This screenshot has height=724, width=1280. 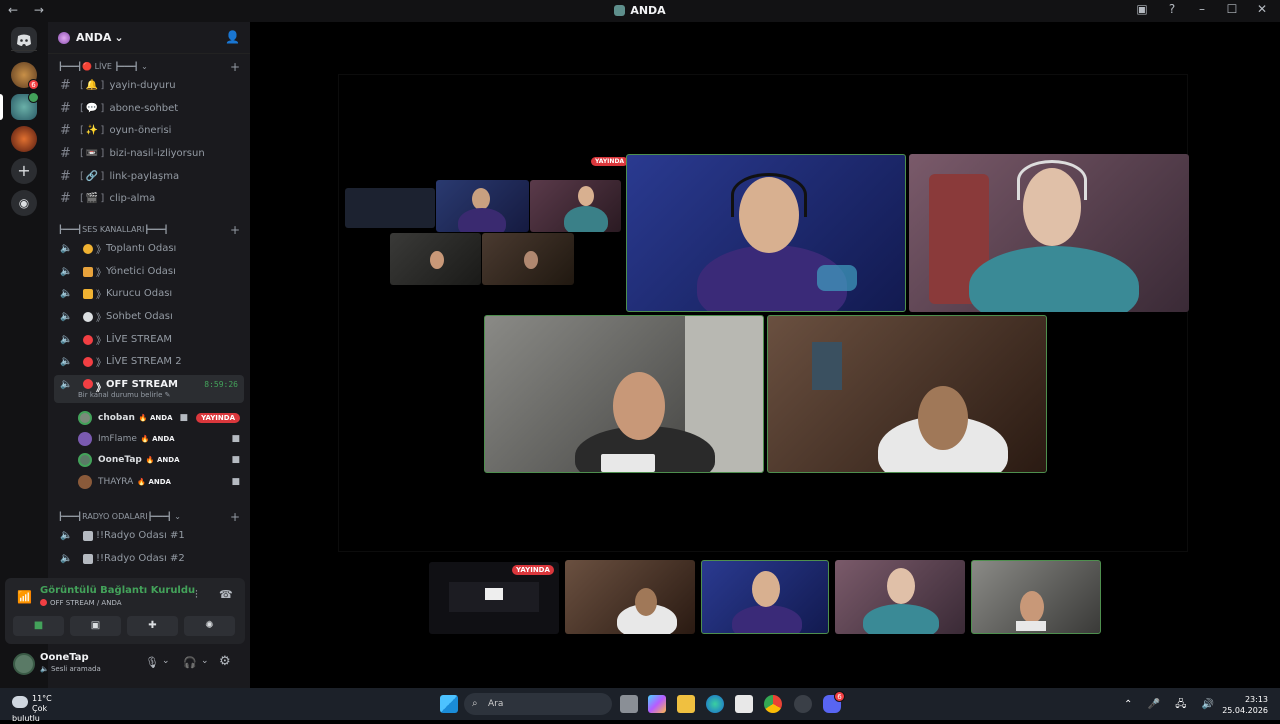 What do you see at coordinates (161, 439) in the screenshot?
I see `voice-member: ImFlame 🔥 ANDA ■` at bounding box center [161, 439].